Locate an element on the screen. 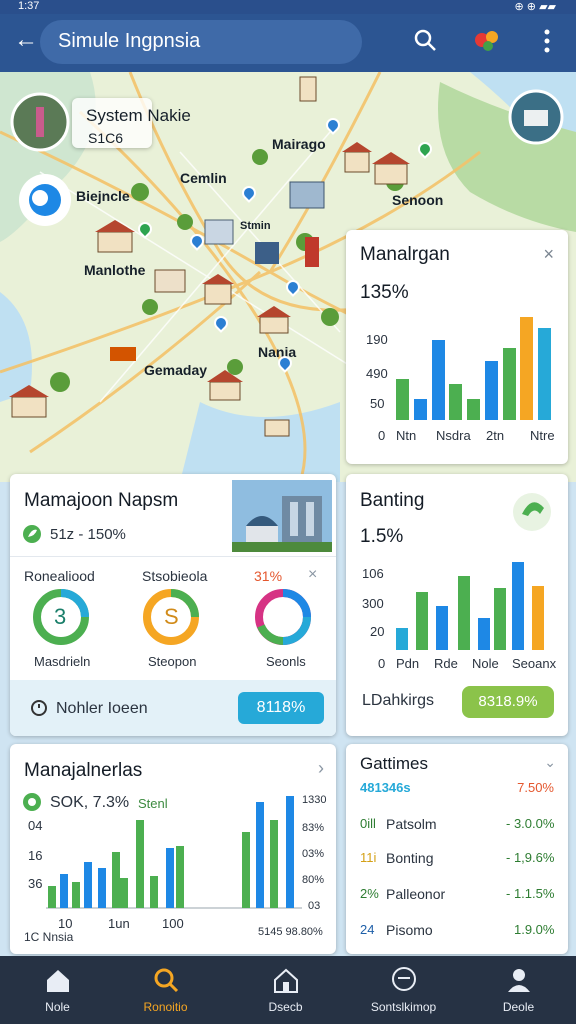 The width and height of the screenshot is (576, 1024). refresh-icon is located at coordinates (532, 512).